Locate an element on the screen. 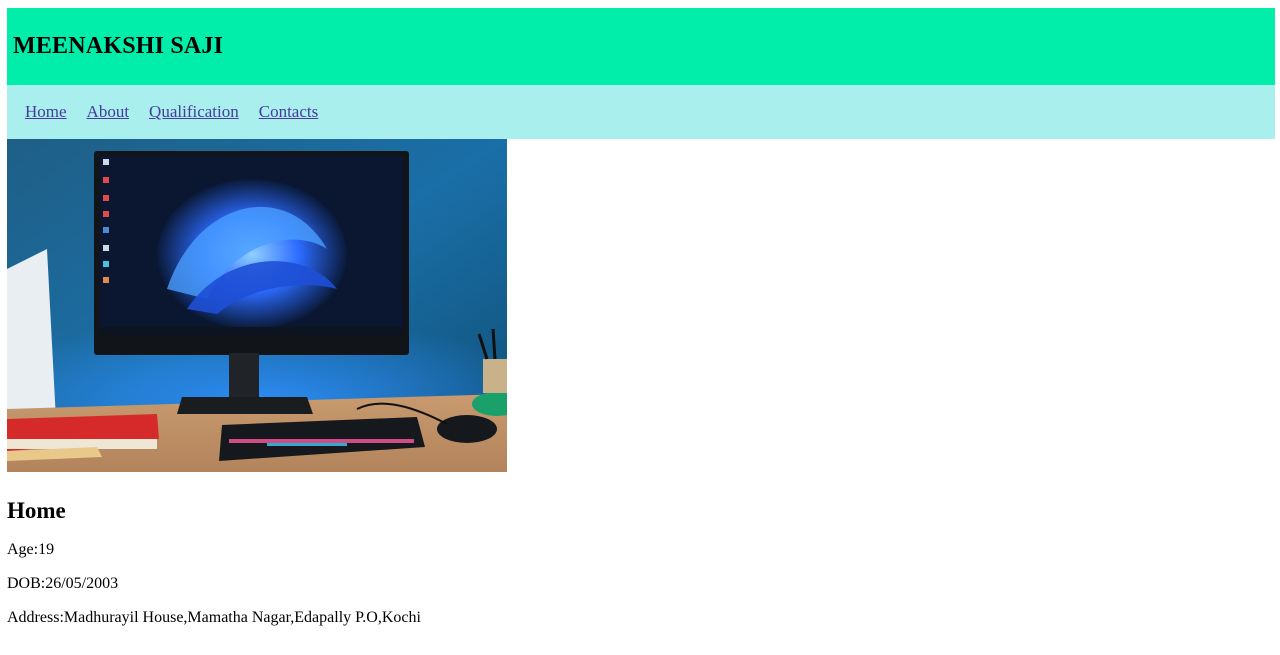 The width and height of the screenshot is (1280, 655). site-header: MEENAKSHI SAJI is located at coordinates (641, 46).